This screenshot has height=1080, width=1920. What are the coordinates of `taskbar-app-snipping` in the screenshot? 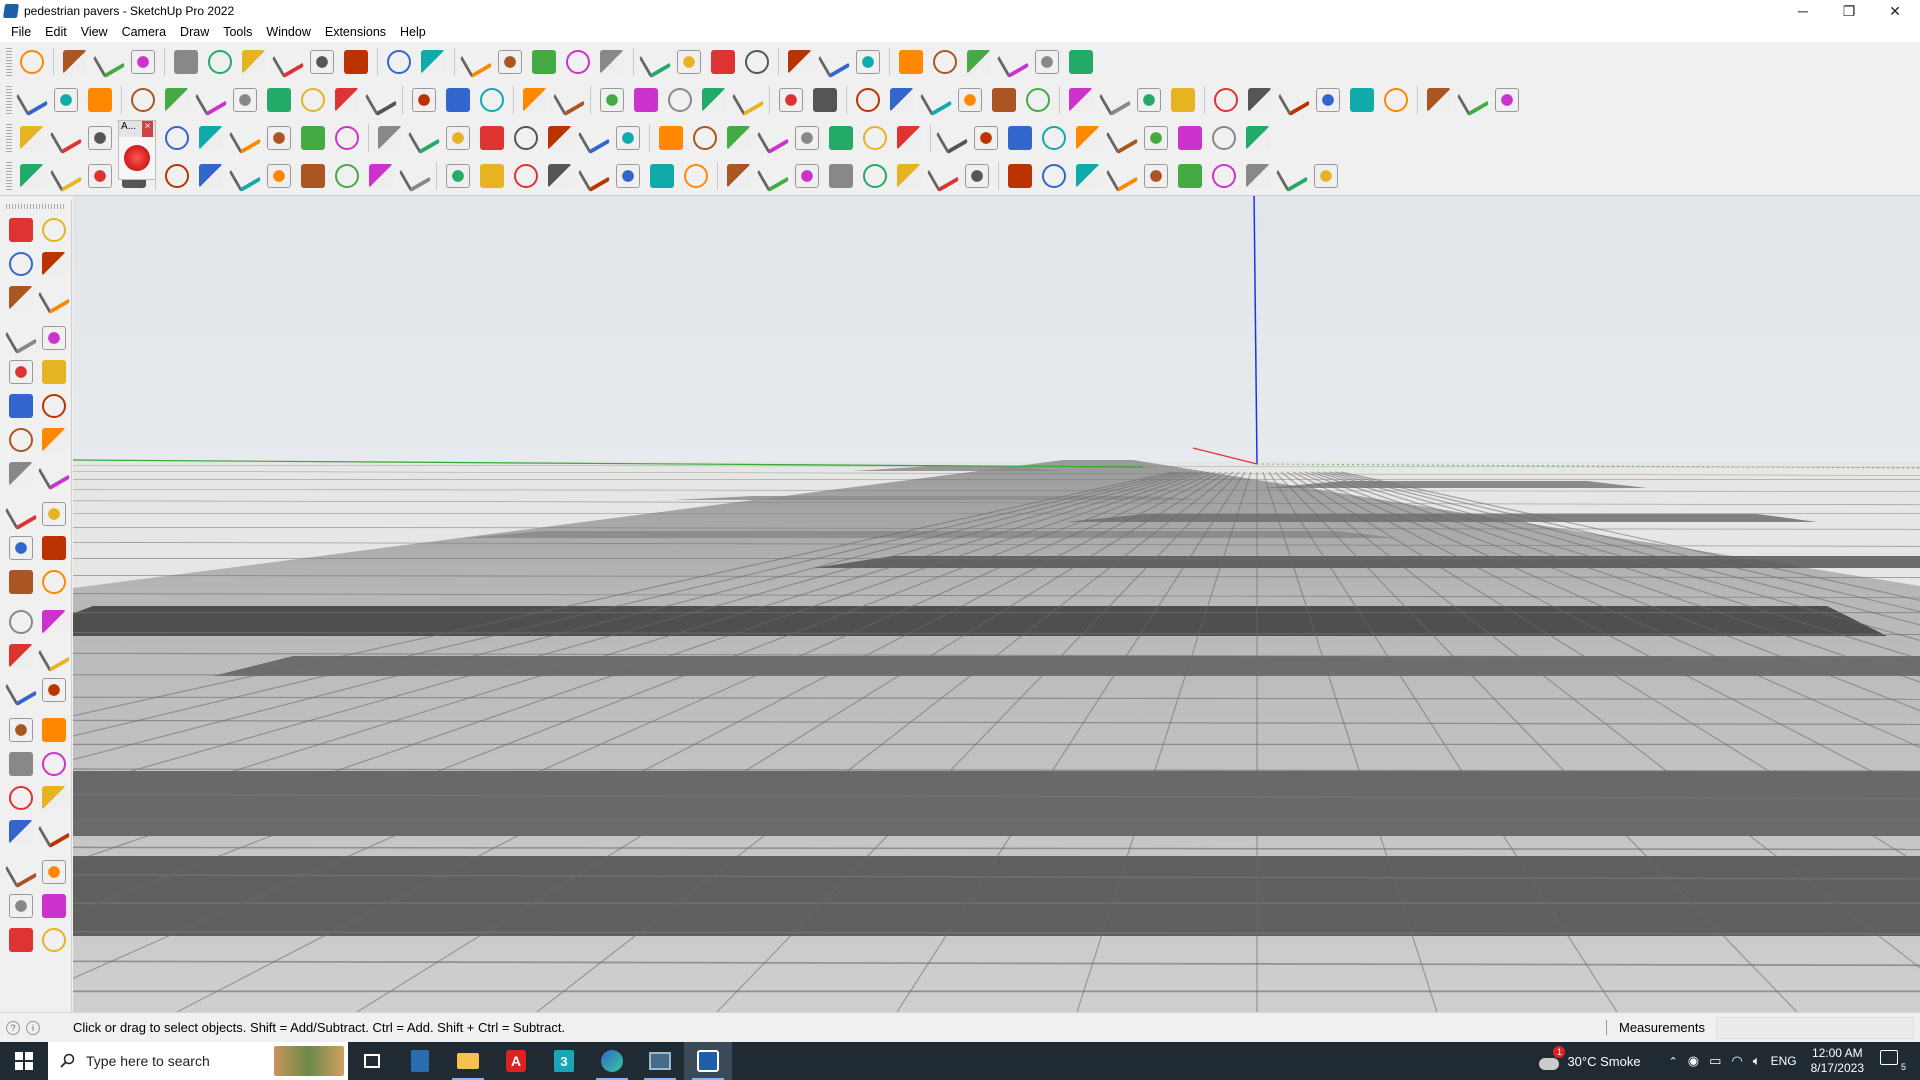 It's located at (660, 1061).